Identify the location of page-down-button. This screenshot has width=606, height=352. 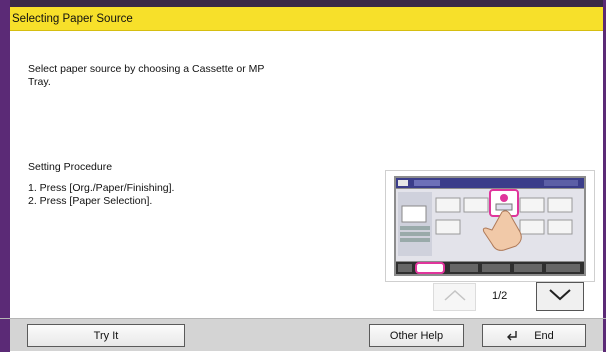
(560, 296).